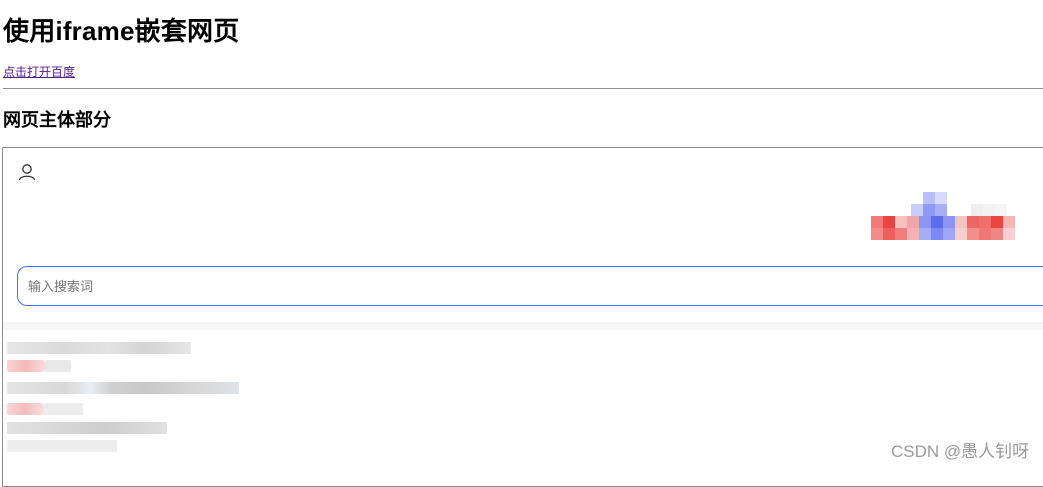 The width and height of the screenshot is (1043, 487). What do you see at coordinates (523, 326) in the screenshot?
I see `section-separator` at bounding box center [523, 326].